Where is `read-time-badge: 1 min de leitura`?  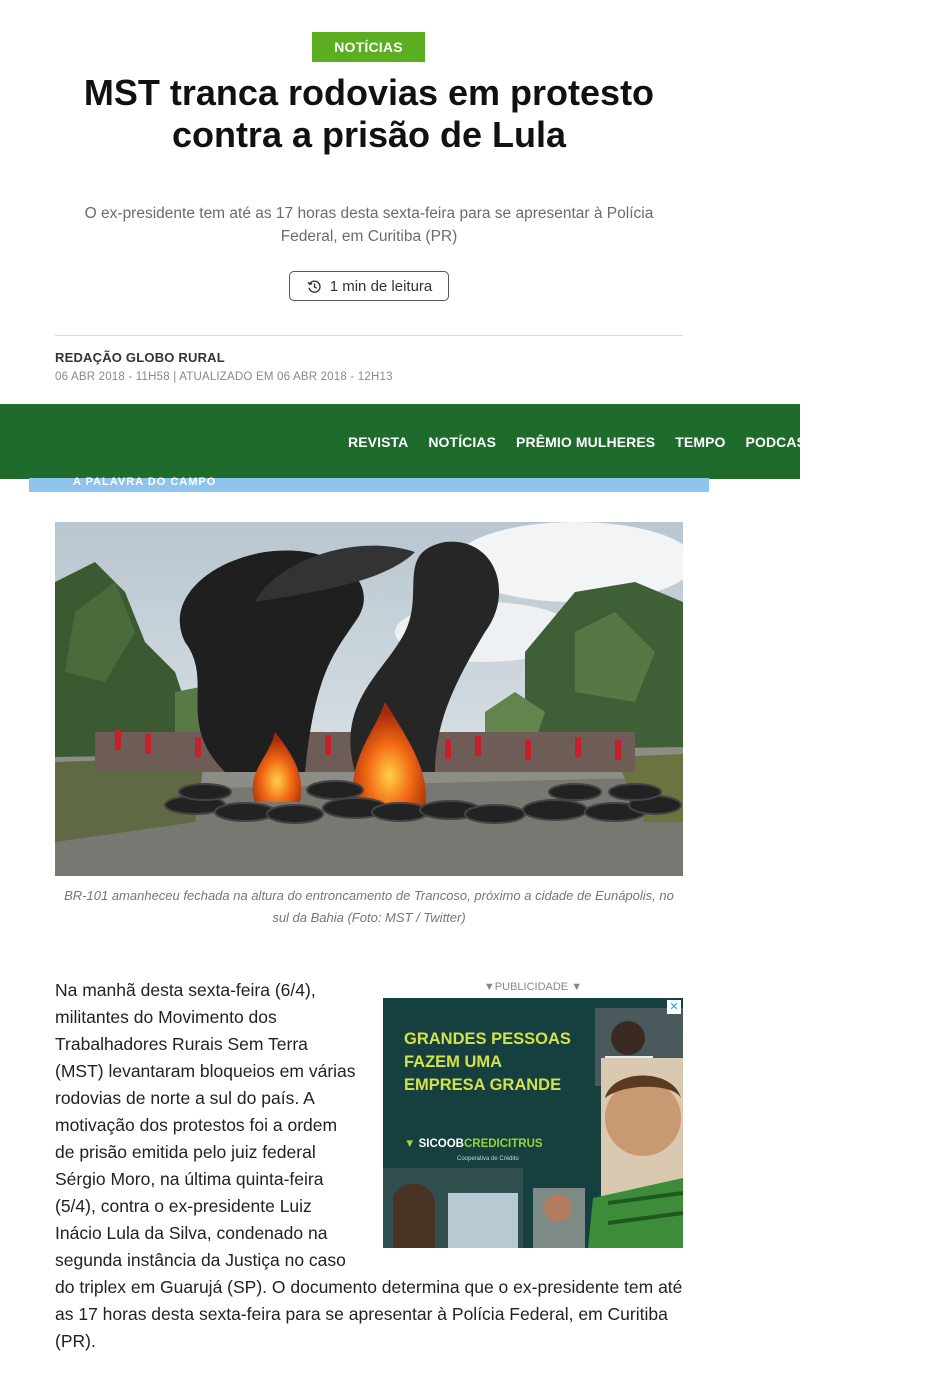 read-time-badge: 1 min de leitura is located at coordinates (369, 286).